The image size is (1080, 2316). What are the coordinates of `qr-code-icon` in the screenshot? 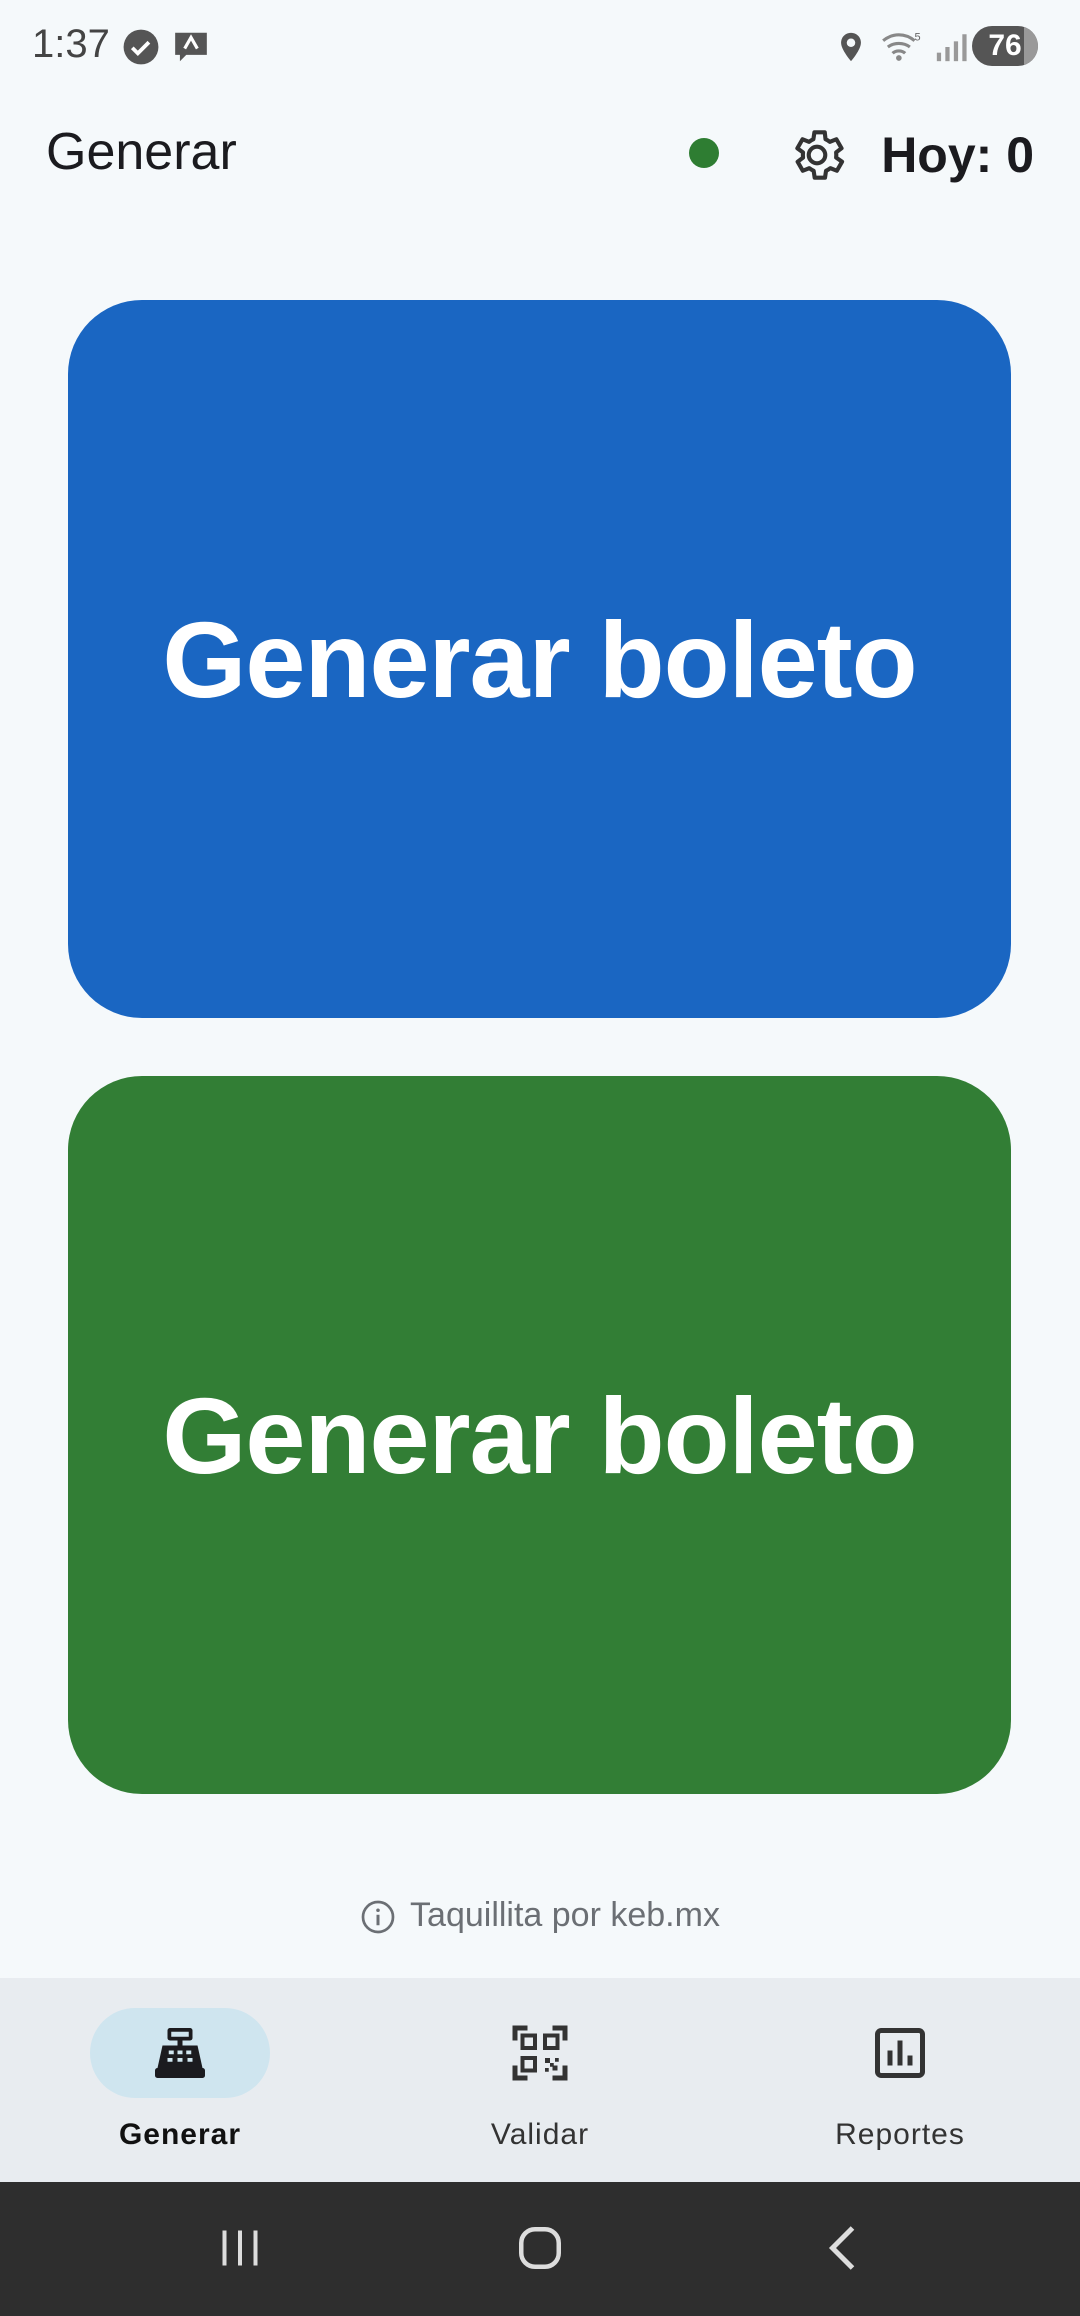 It's located at (540, 2053).